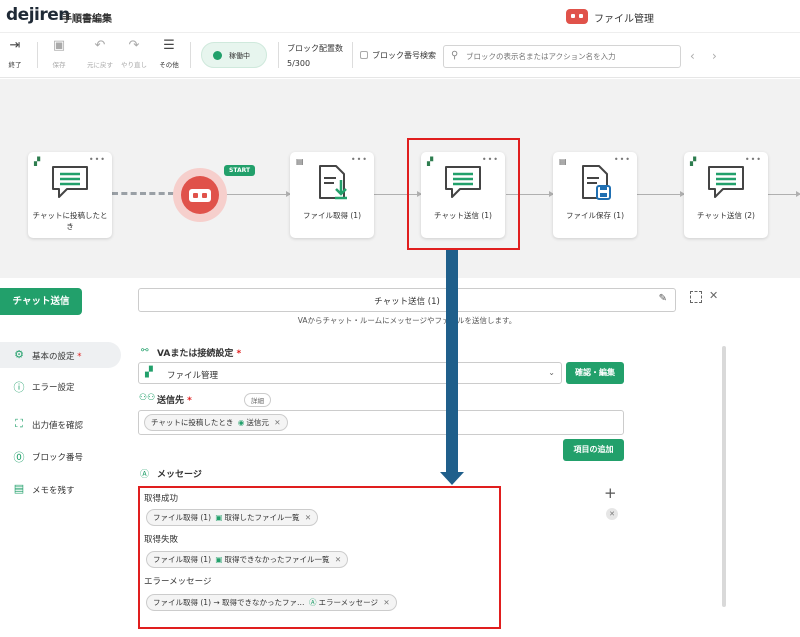 This screenshot has height=637, width=800. Describe the element at coordinates (692, 56) in the screenshot. I see `prev-result-icon: ‹` at that location.